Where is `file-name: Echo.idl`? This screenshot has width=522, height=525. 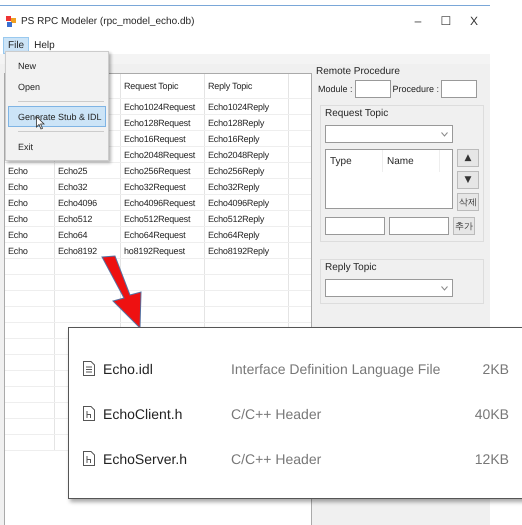
file-name: Echo.idl is located at coordinates (128, 368).